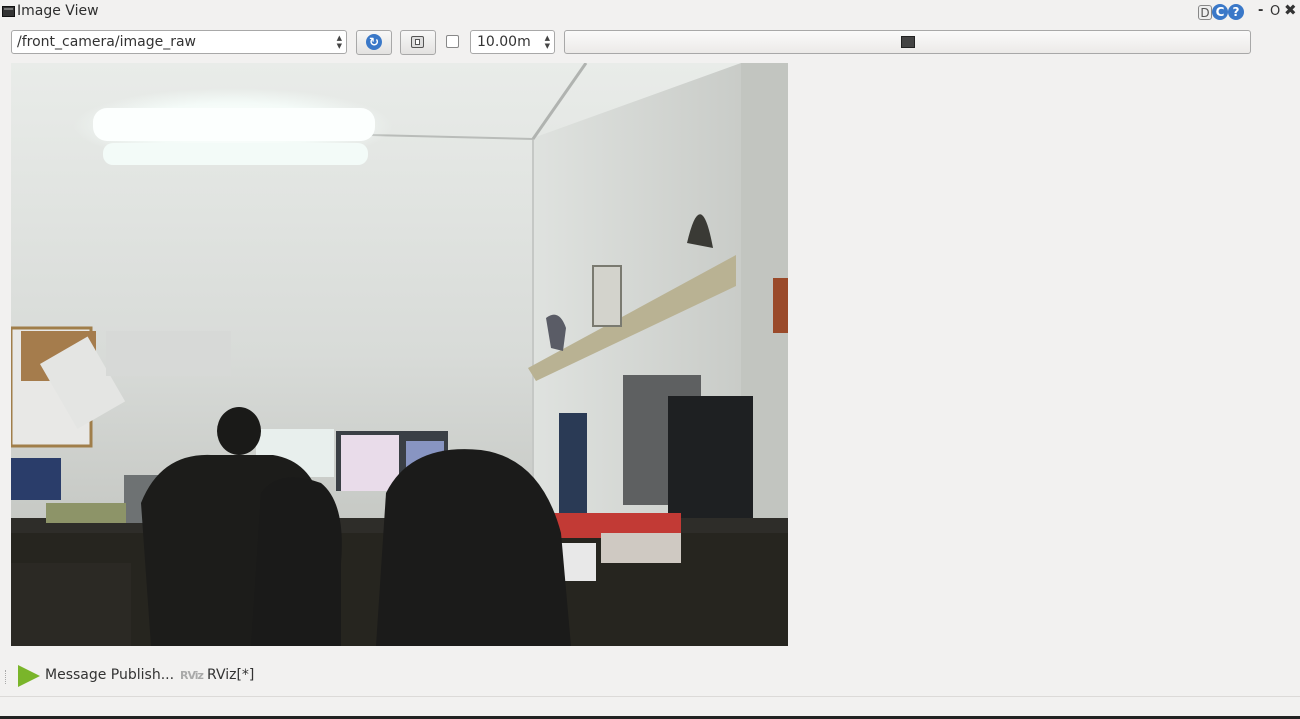  What do you see at coordinates (192, 675) in the screenshot?
I see `rviz-icon: RViz` at bounding box center [192, 675].